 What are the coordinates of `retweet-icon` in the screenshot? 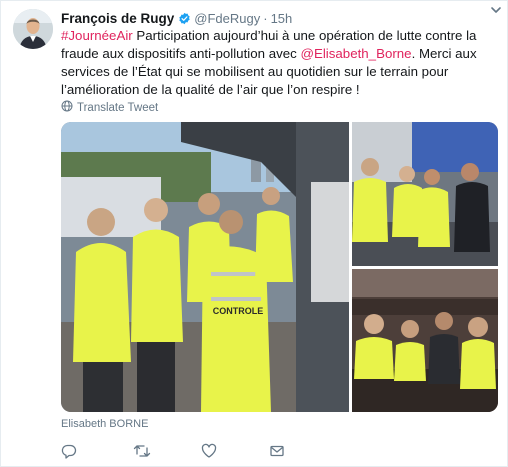 It's located at (142, 453).